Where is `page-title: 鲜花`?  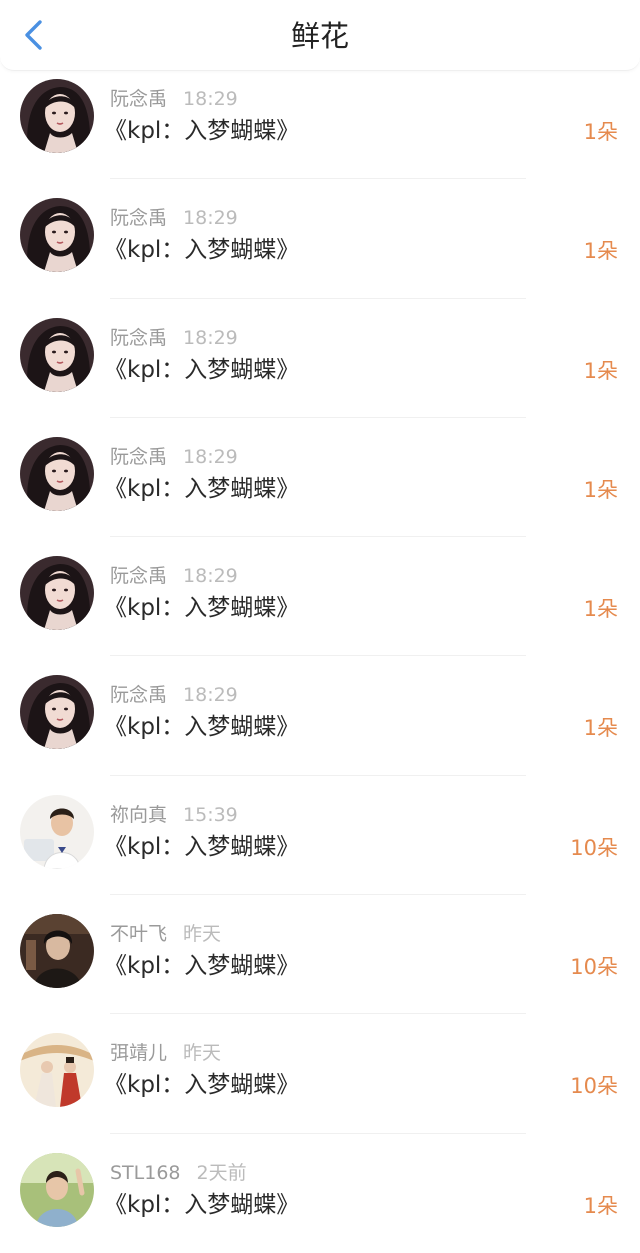 page-title: 鲜花 is located at coordinates (319, 36).